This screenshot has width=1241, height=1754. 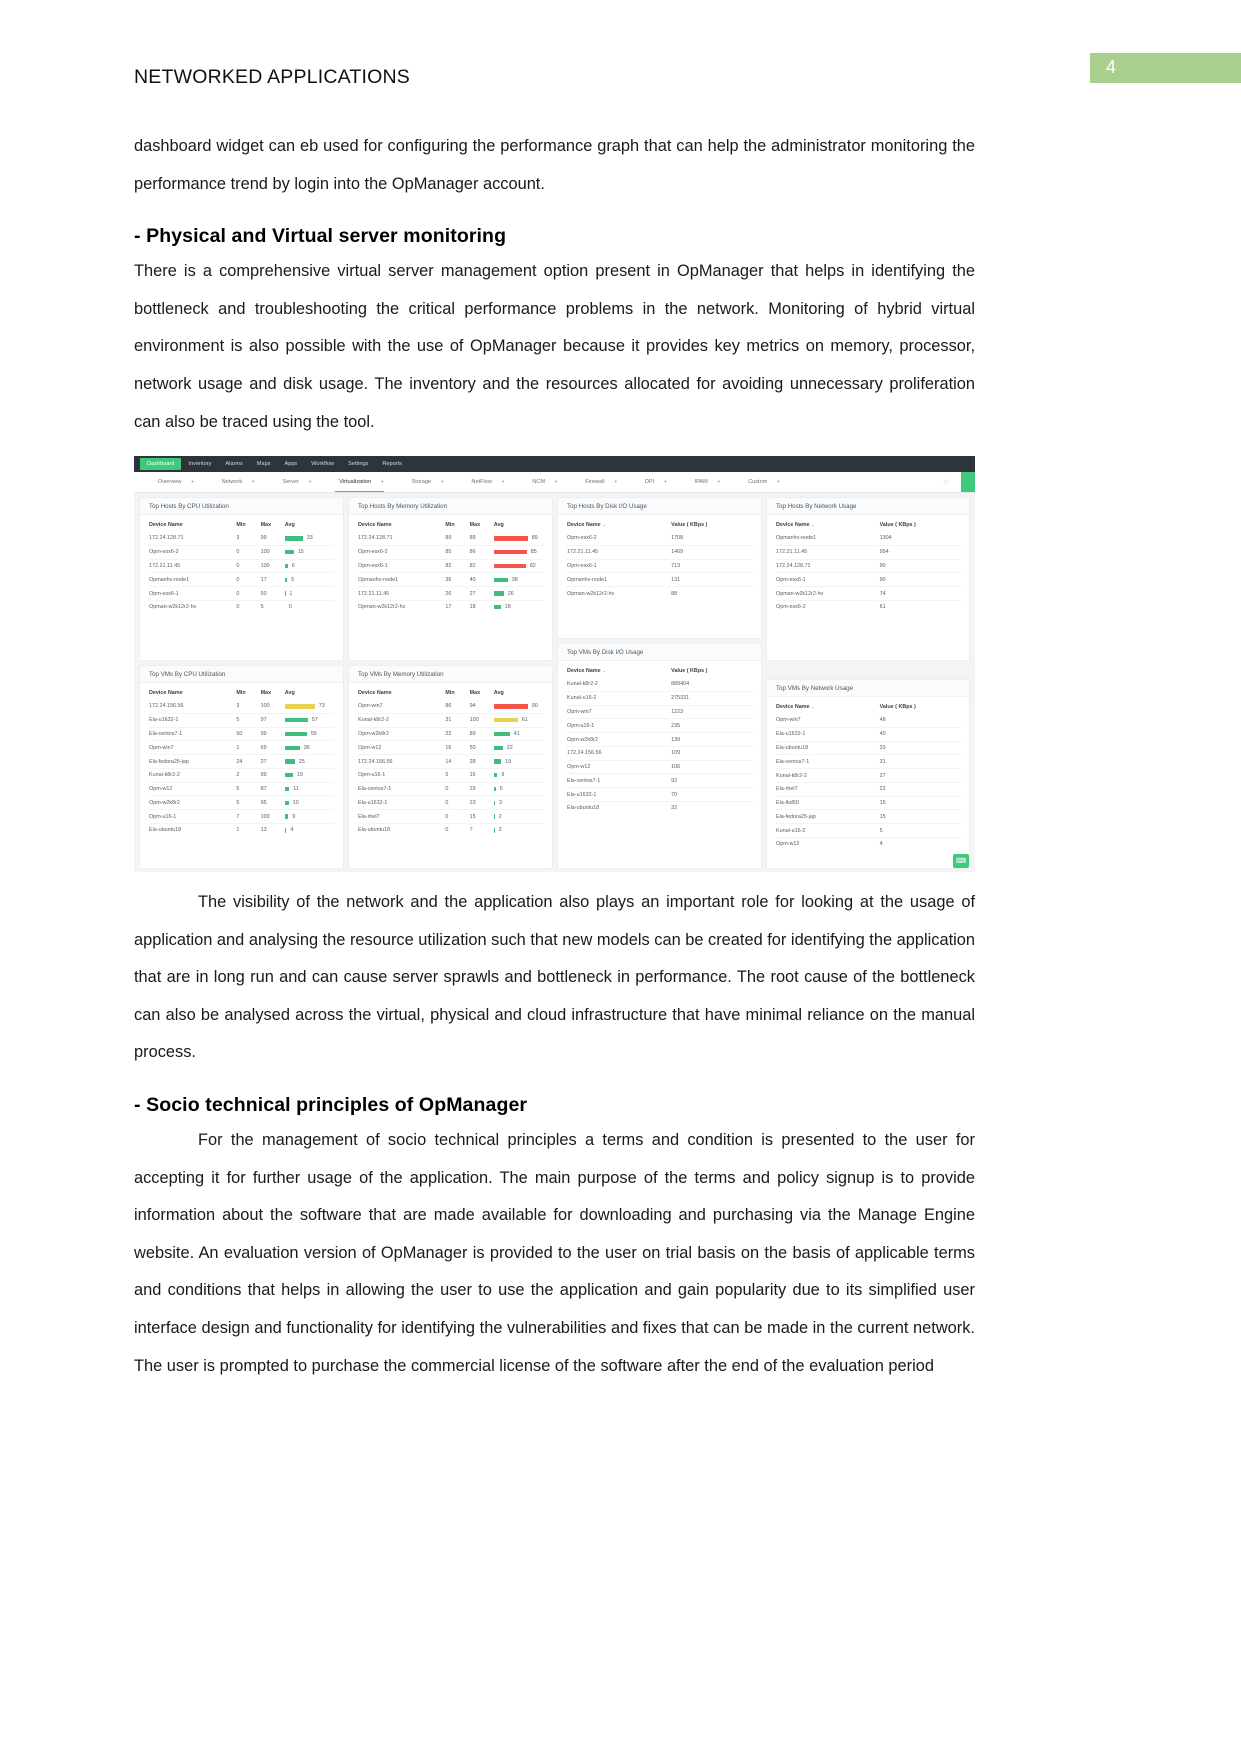 What do you see at coordinates (868, 747) in the screenshot?
I see `table-row: Ela-ubuntu18 33` at bounding box center [868, 747].